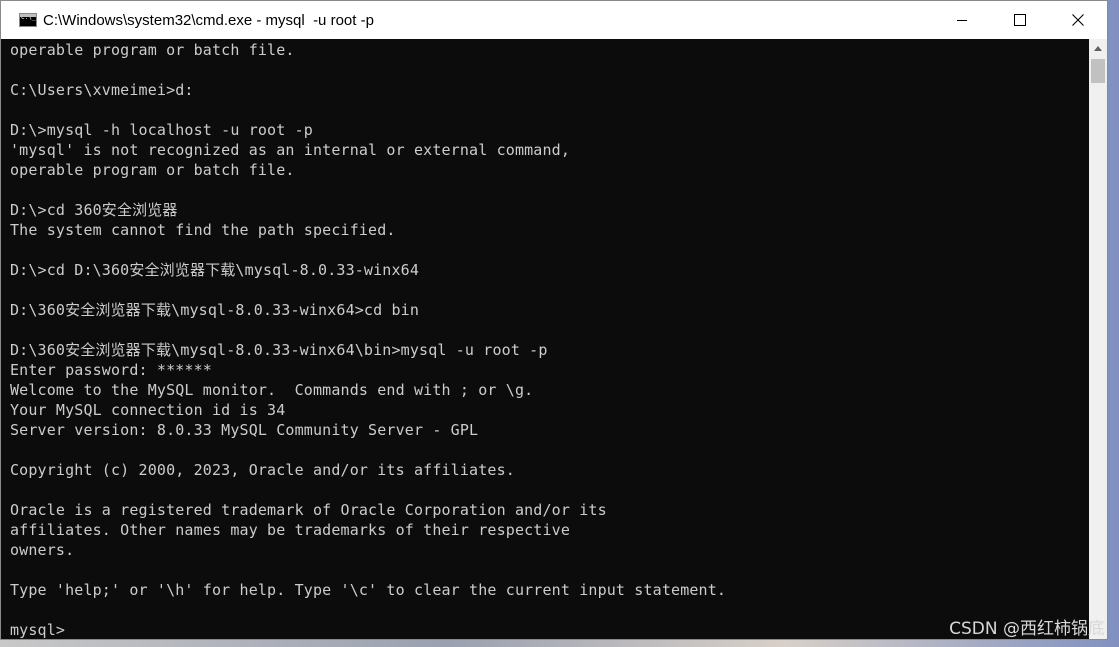 The height and width of the screenshot is (647, 1119). Describe the element at coordinates (215, 270) in the screenshot. I see `console-line: D:\>cd D:\360安全浏览器下载\mysql-8.0.33-winx64` at that location.